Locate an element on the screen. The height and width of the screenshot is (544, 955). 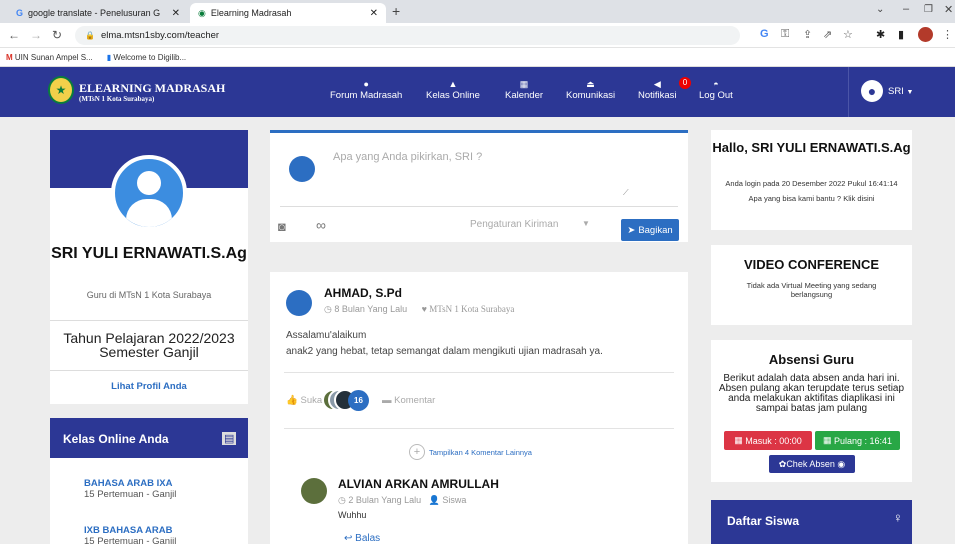
kelas-item: IXB BAHASA ARAB 15 Pertemuan - Ganjil is located at coordinates (130, 534).